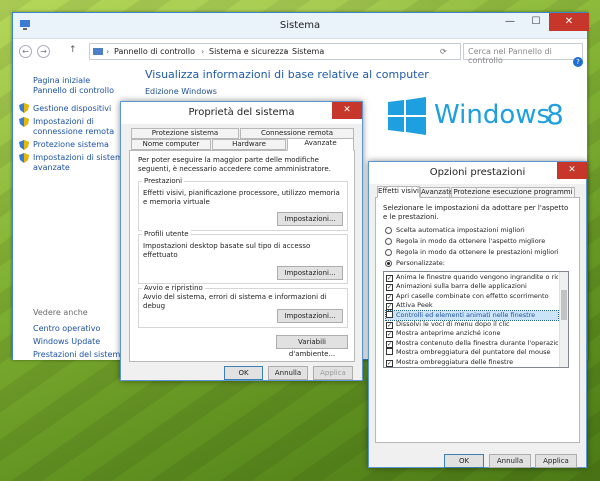 The image size is (600, 481). Describe the element at coordinates (569, 22) in the screenshot. I see `close-button: ✕` at that location.